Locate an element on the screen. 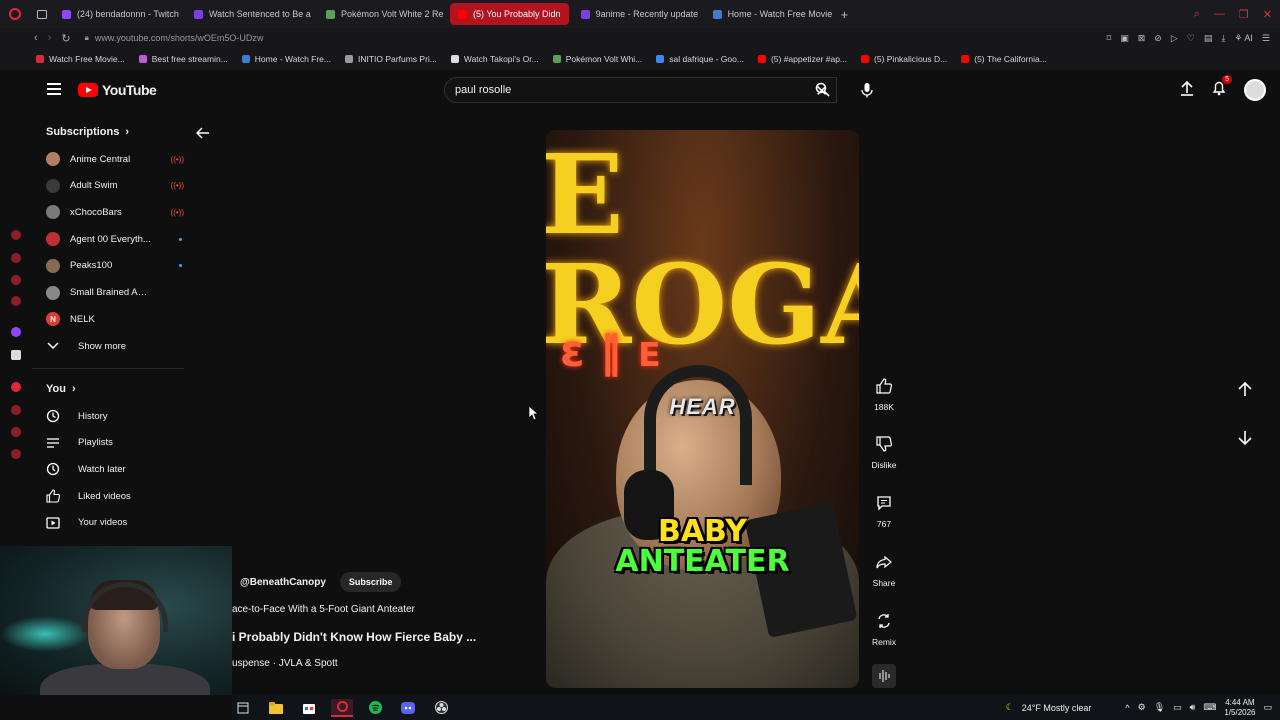  next-short-button is located at coordinates (1245, 440).